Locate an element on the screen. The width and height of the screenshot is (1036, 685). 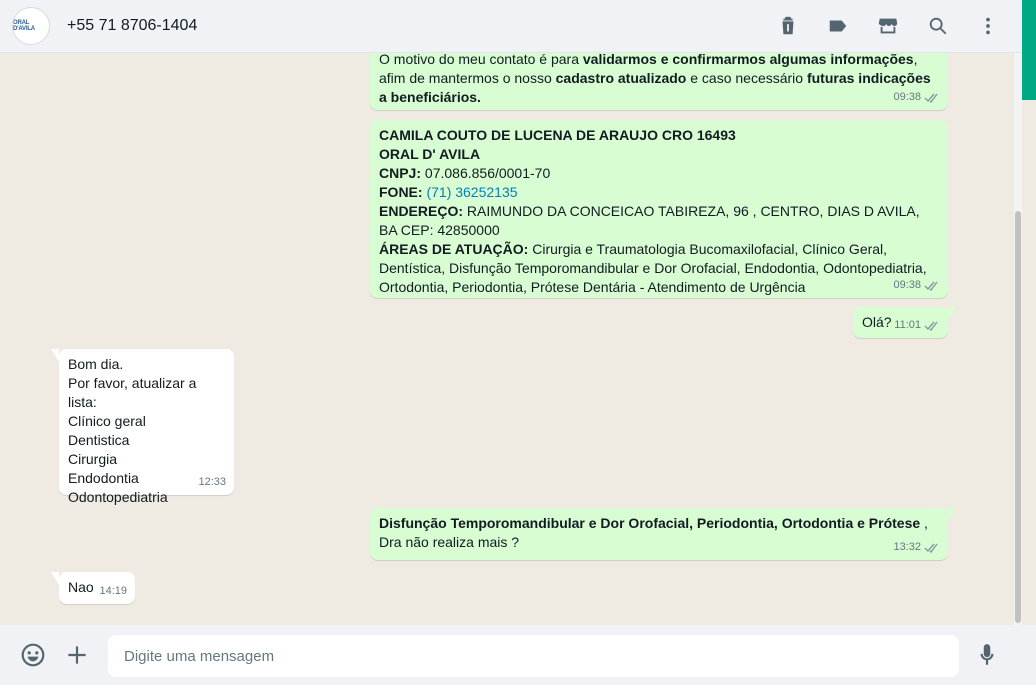
label-button is located at coordinates (838, 26).